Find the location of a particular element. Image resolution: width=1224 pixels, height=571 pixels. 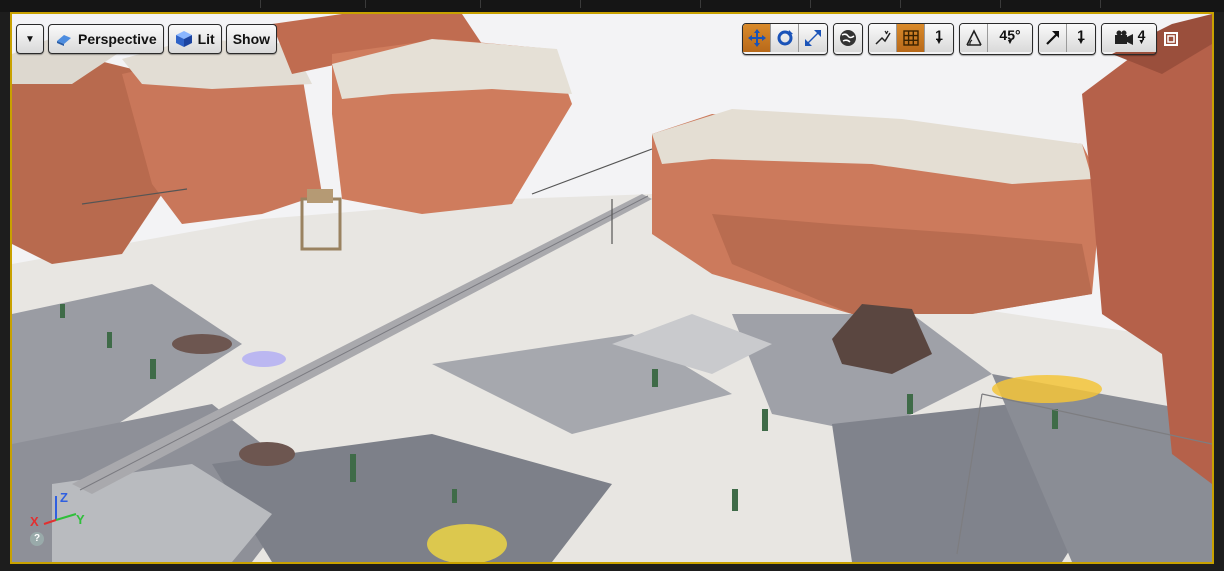

grid-snap-toggle is located at coordinates (911, 38).